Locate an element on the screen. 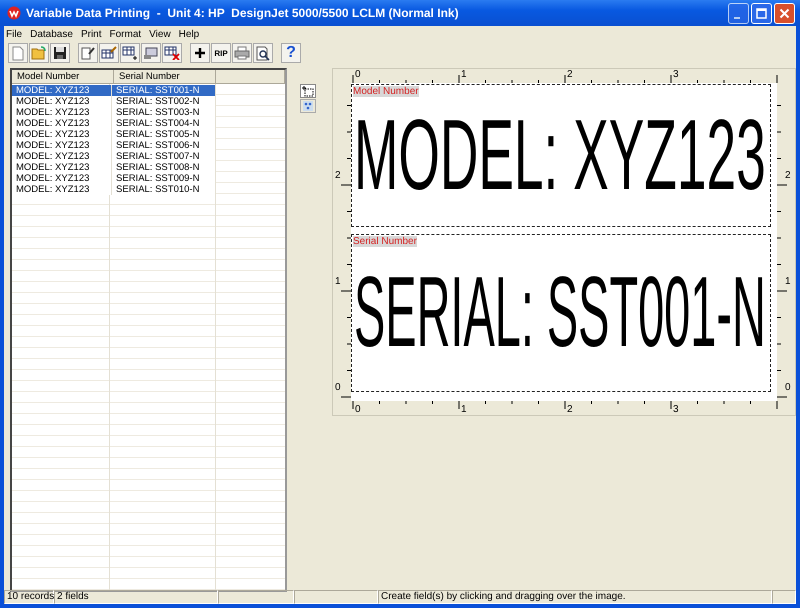 This screenshot has width=800, height=608. field-label: Model Number is located at coordinates (386, 91).